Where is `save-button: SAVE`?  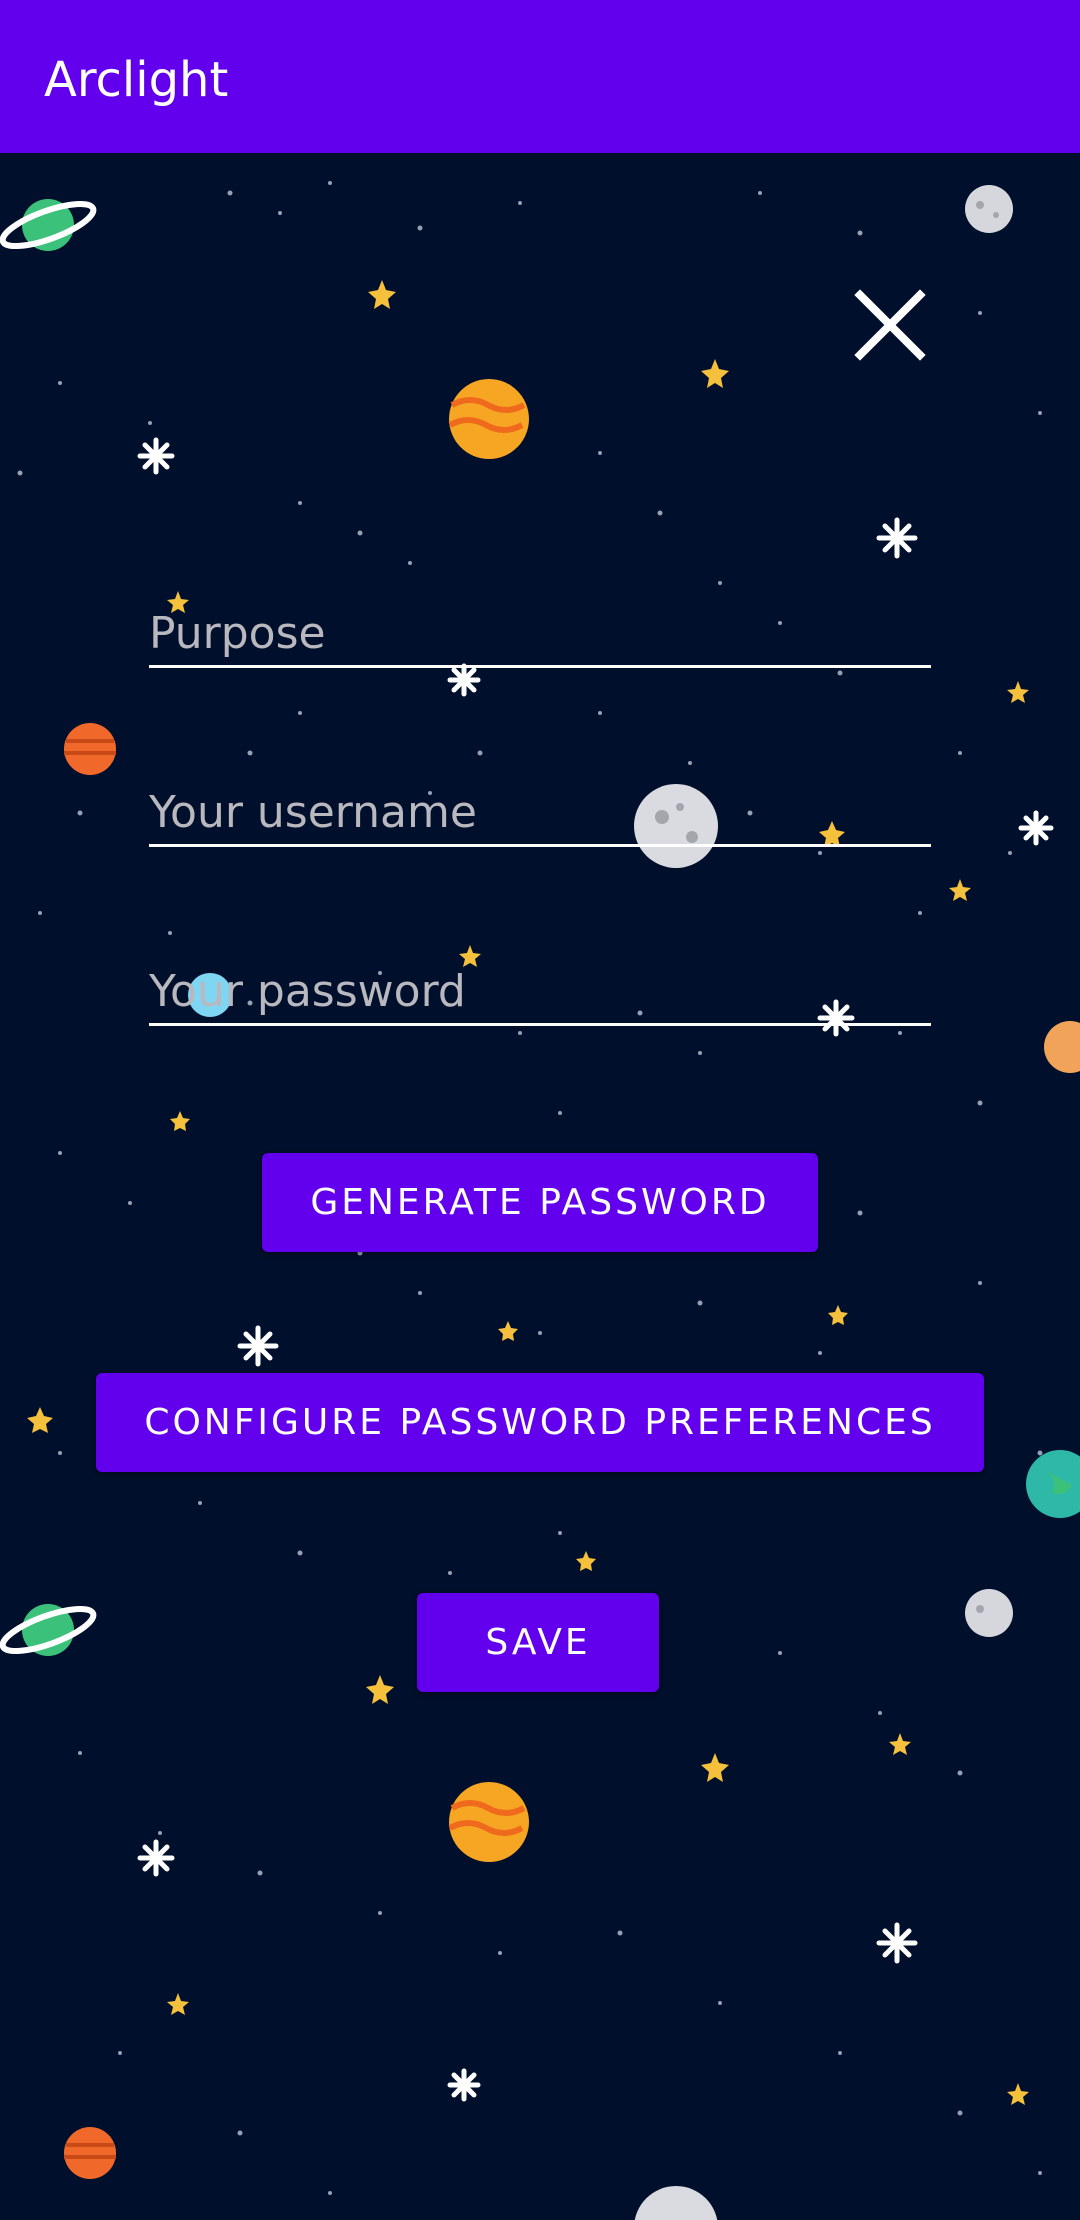 save-button: SAVE is located at coordinates (538, 1642).